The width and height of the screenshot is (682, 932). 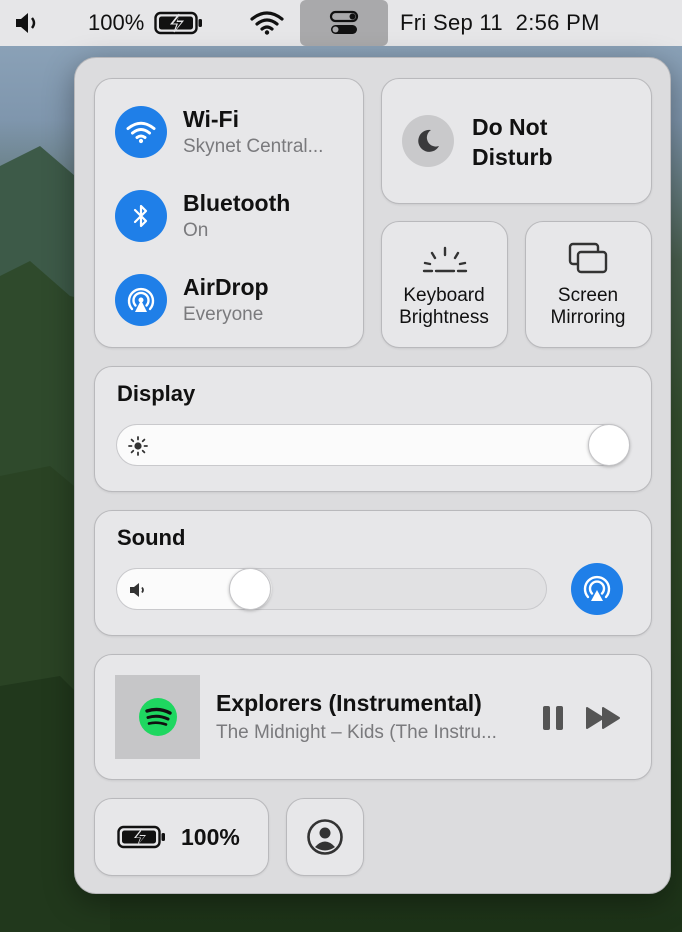 I want to click on display-tile: Display, so click(x=373, y=429).